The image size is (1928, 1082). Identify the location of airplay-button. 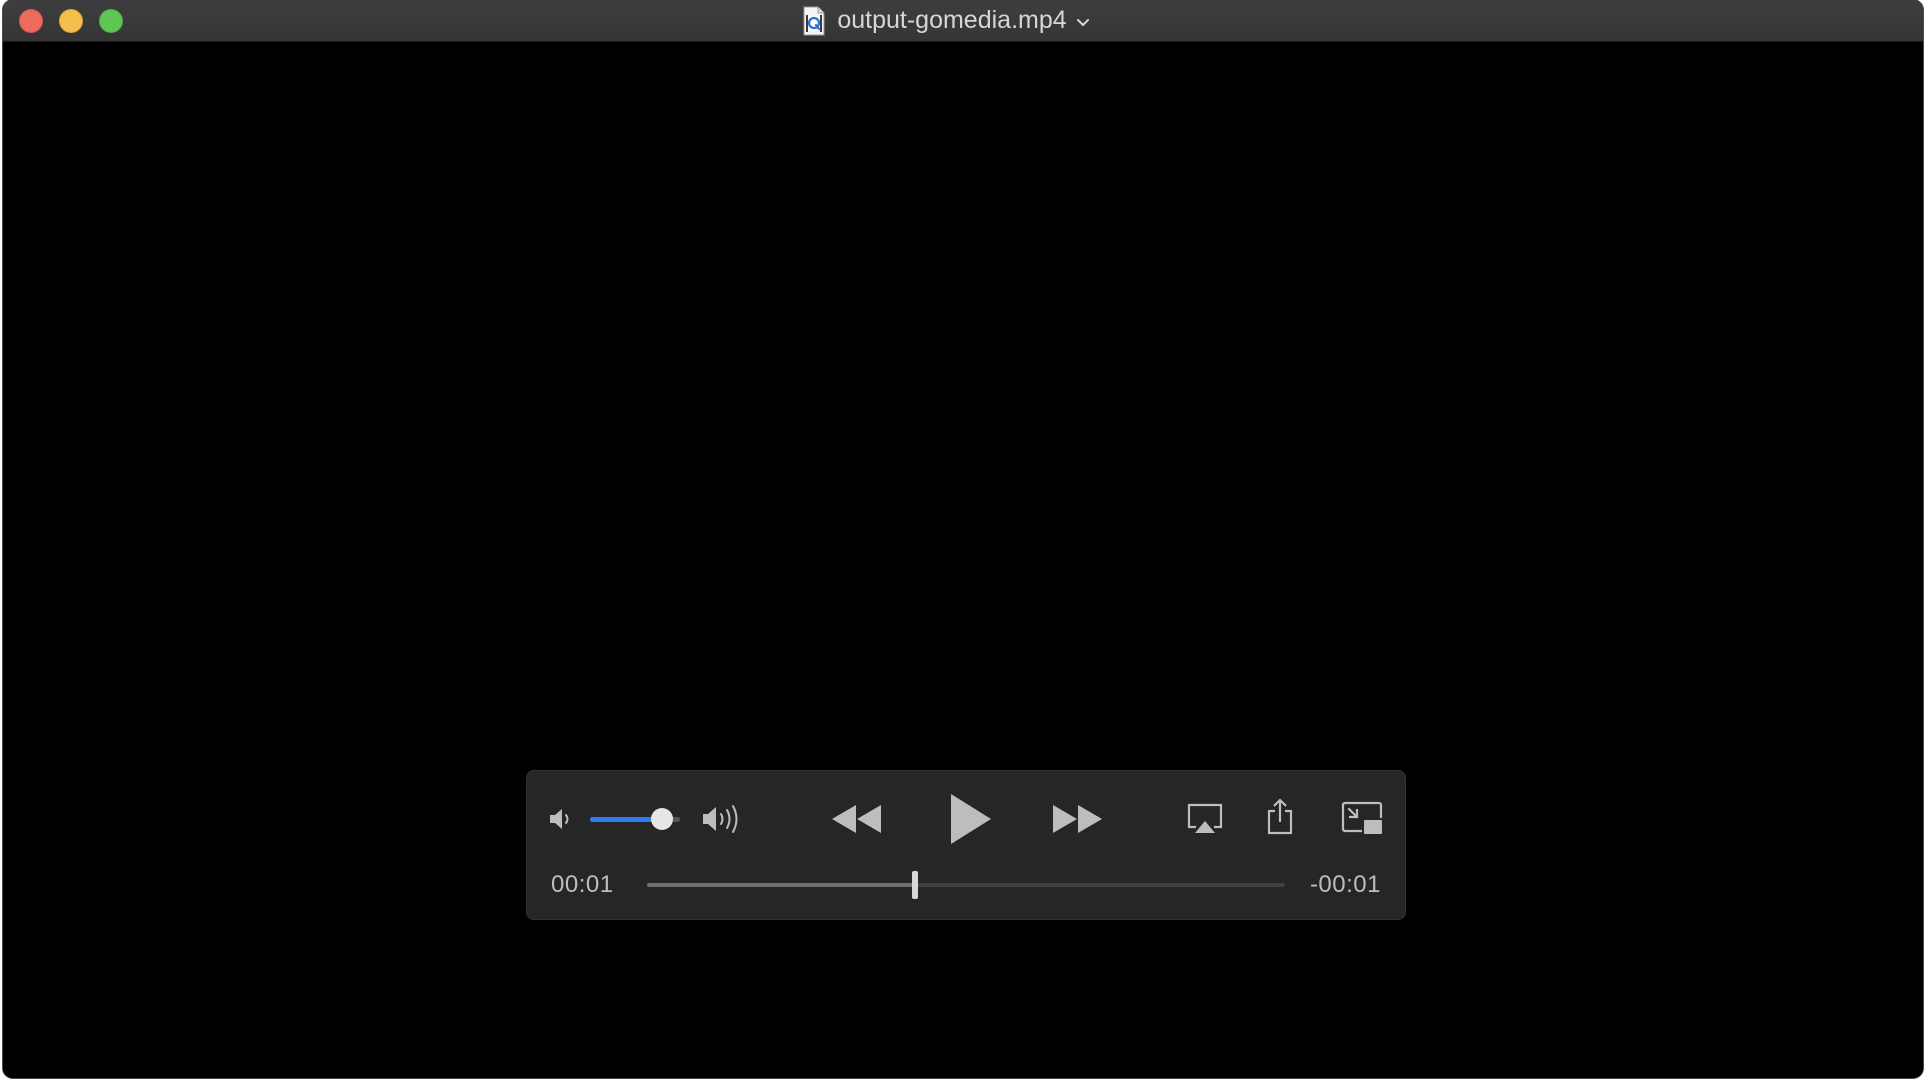
(1205, 819).